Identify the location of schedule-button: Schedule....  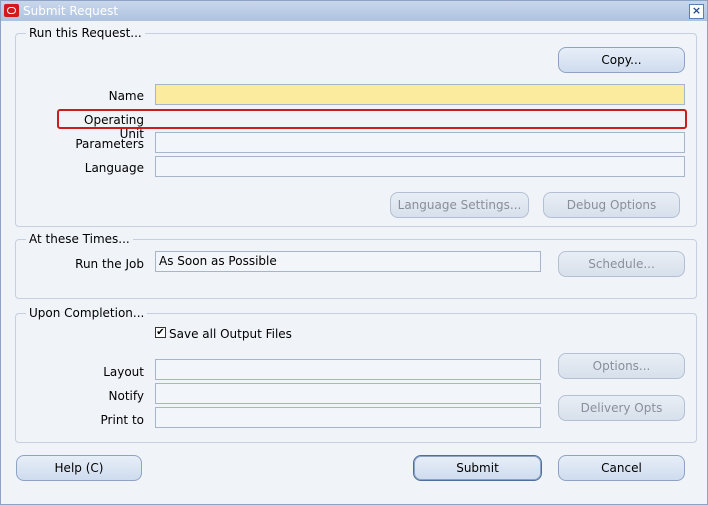
(621, 264).